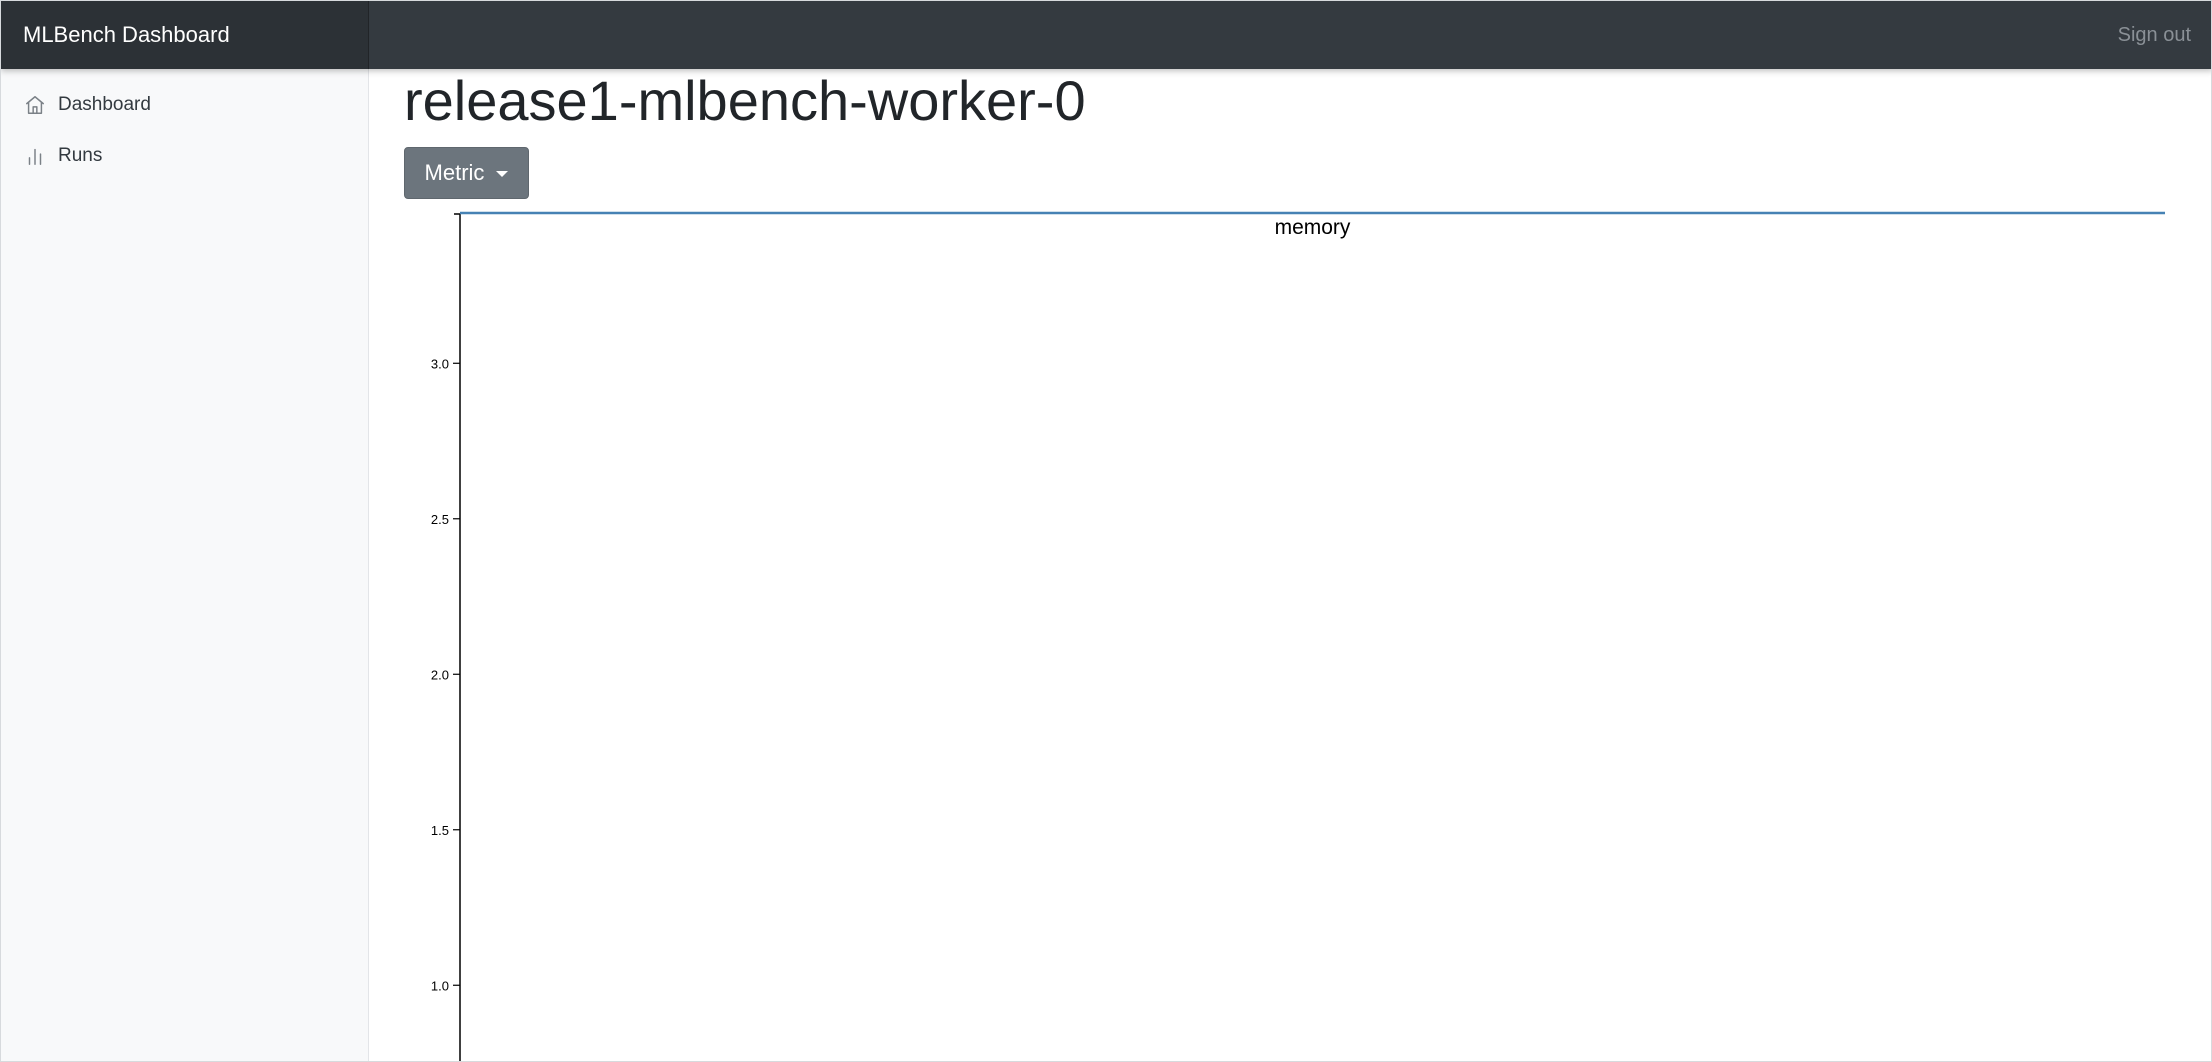 The width and height of the screenshot is (2212, 1062). Describe the element at coordinates (104, 104) in the screenshot. I see `sidebar-item-label: Dashboard` at that location.